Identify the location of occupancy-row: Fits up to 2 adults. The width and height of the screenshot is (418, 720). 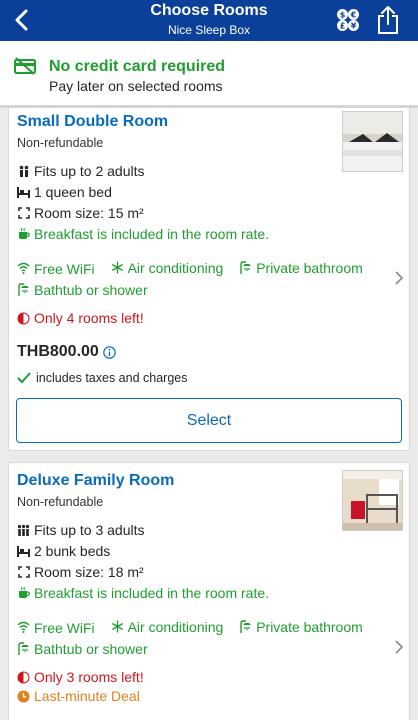
(81, 171).